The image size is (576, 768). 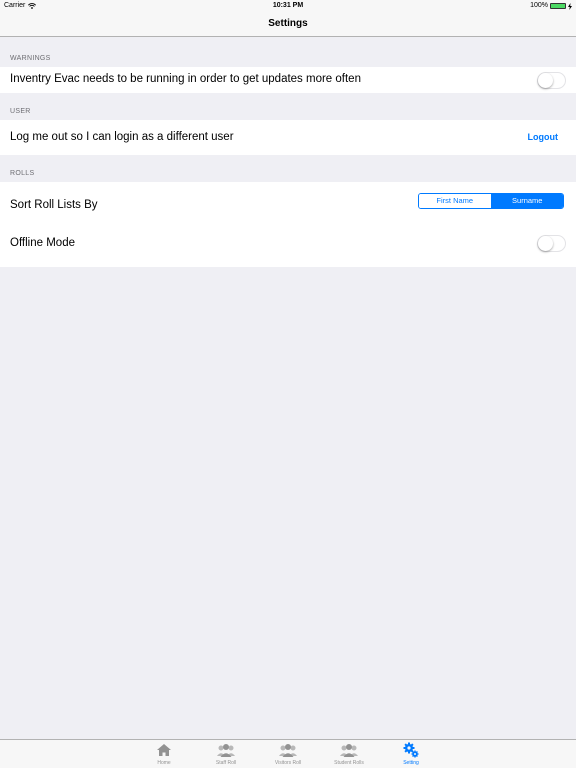 I want to click on tab-visitors-roll: Visitors Roll, so click(x=288, y=754).